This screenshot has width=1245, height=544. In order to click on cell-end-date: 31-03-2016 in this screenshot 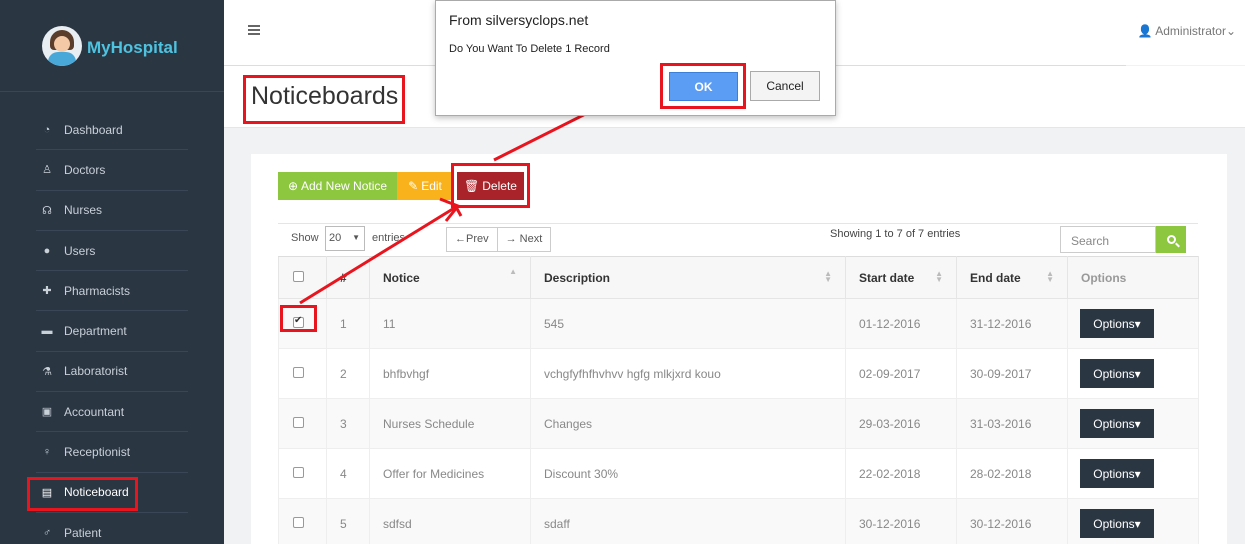, I will do `click(1012, 423)`.